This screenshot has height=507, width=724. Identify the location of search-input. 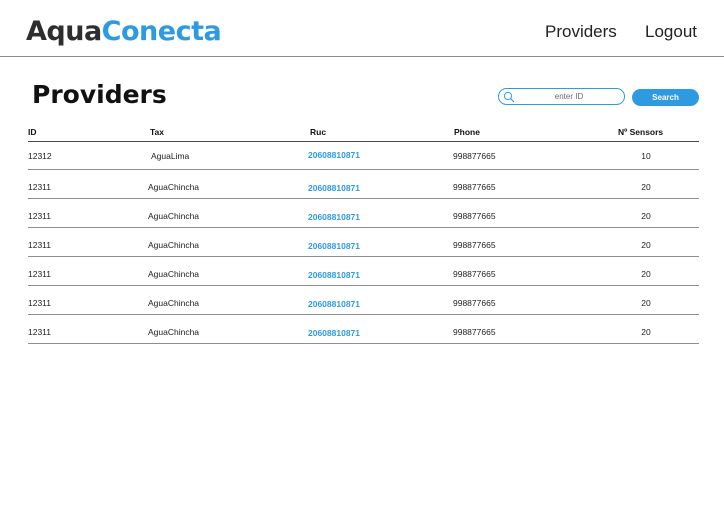
(569, 96).